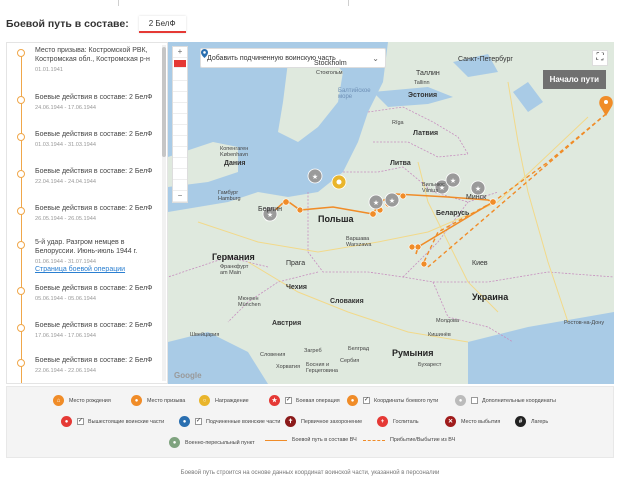 The image size is (620, 486). Describe the element at coordinates (158, 400) in the screenshot. I see `legend-item: ● Место призыва` at that location.